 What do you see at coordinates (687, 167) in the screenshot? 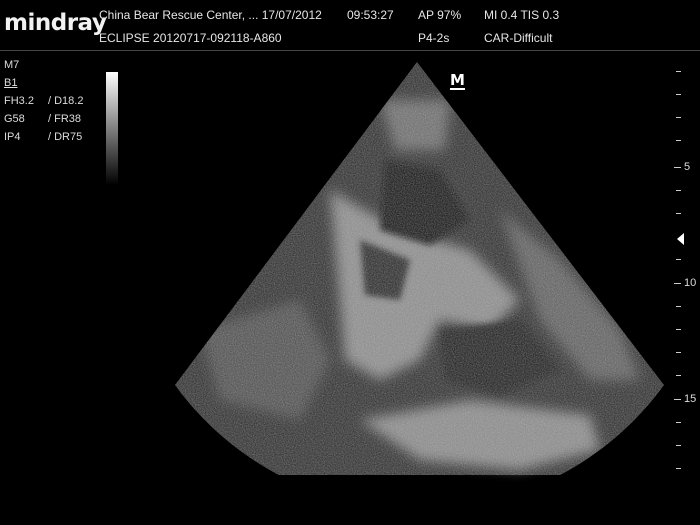
I see `depth-label-5: 5` at bounding box center [687, 167].